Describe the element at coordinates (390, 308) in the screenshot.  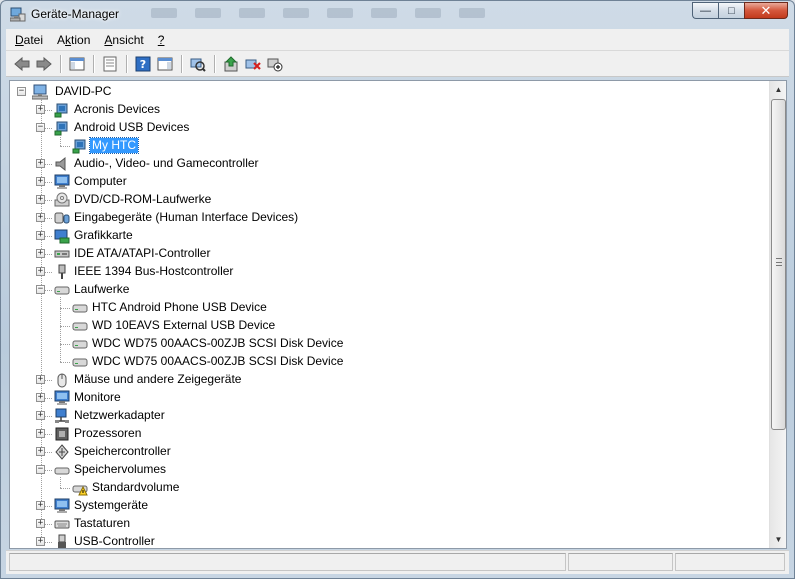
I see `tree-device-htc-android-phone-usb-device: HTC Android Phone USB Device` at that location.